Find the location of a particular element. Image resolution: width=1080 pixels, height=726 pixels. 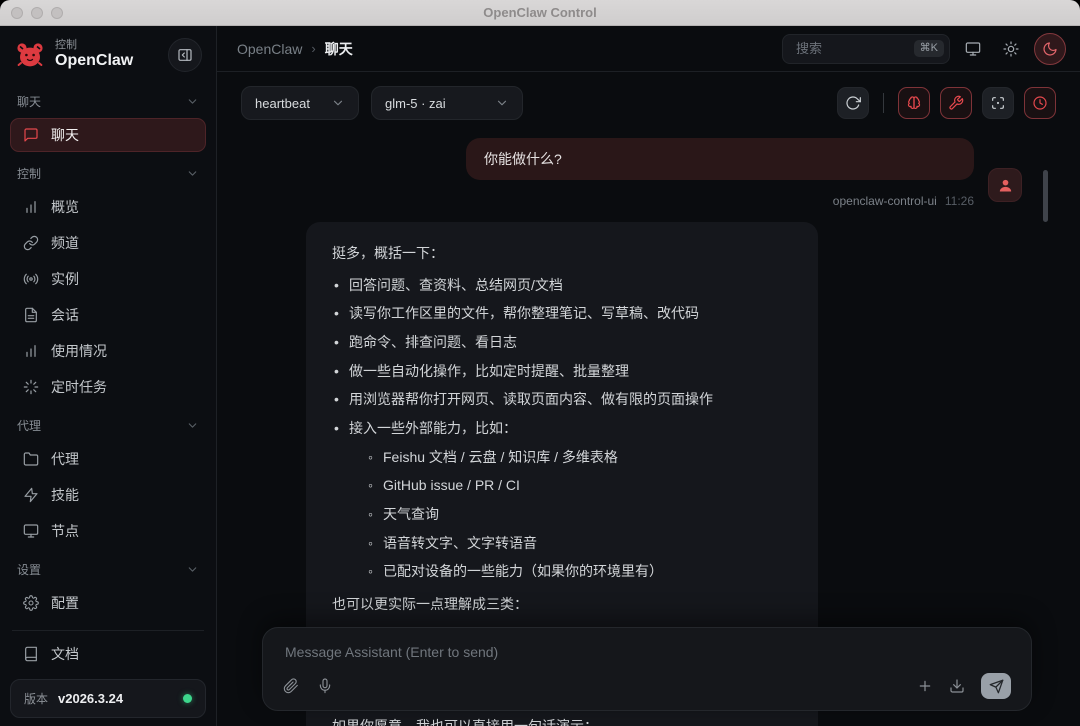

clock-button is located at coordinates (1040, 103).